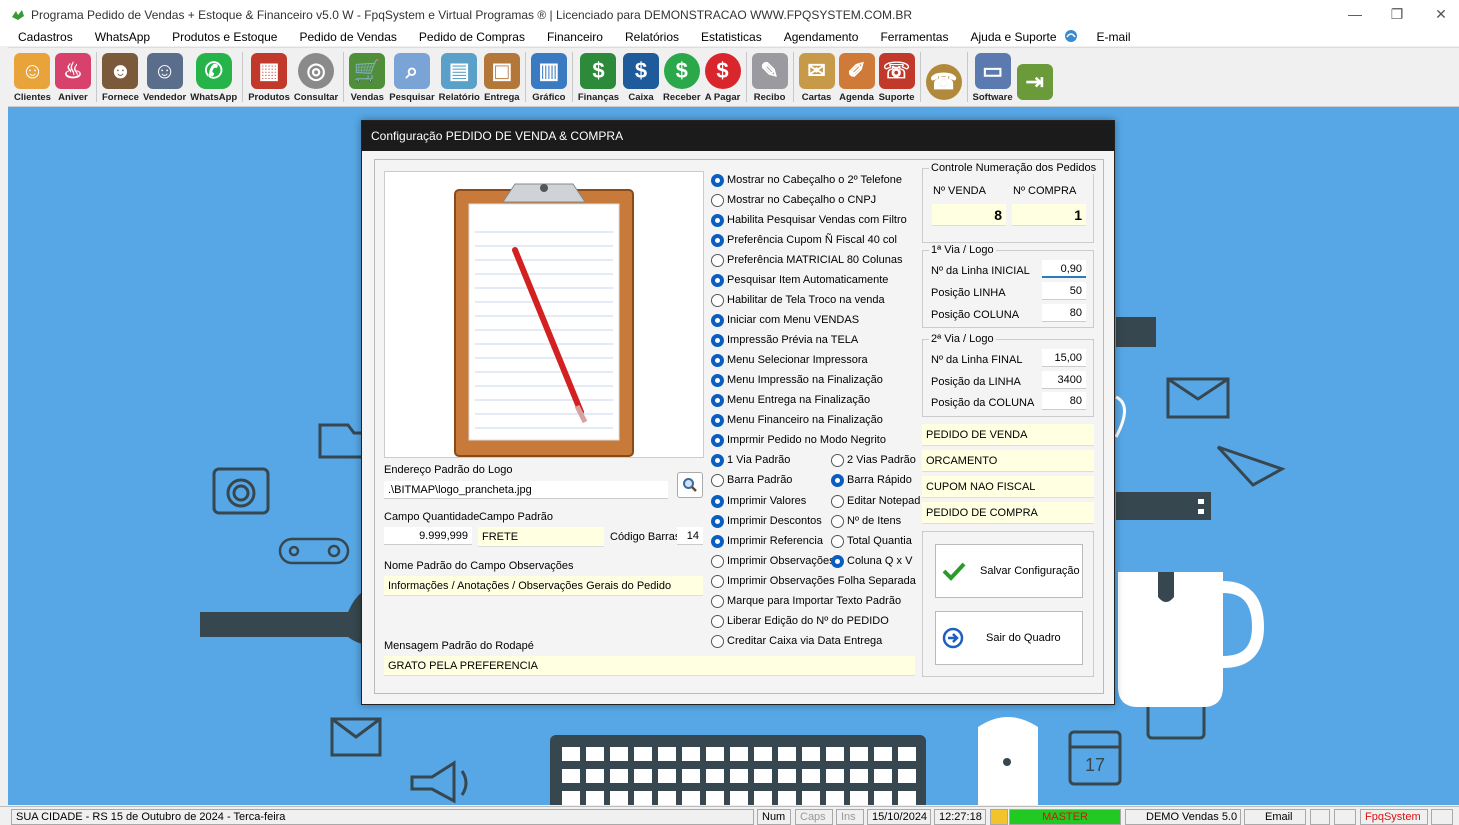 The height and width of the screenshot is (825, 1459). I want to click on toolbar-agenda-button: ✐ Agenda, so click(857, 77).